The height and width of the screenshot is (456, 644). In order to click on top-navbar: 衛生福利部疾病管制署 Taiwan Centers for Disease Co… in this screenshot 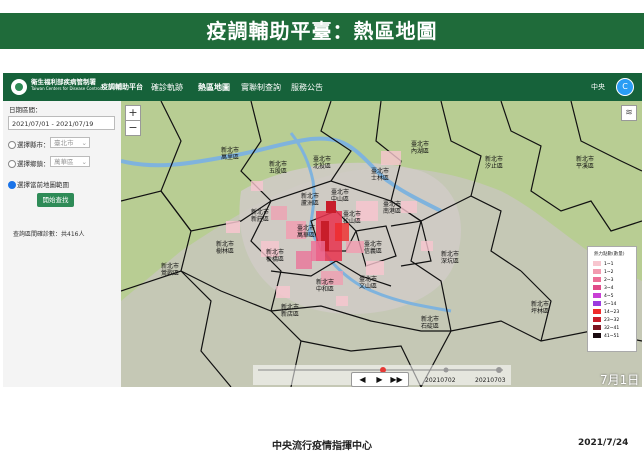, I will do `click(322, 87)`.